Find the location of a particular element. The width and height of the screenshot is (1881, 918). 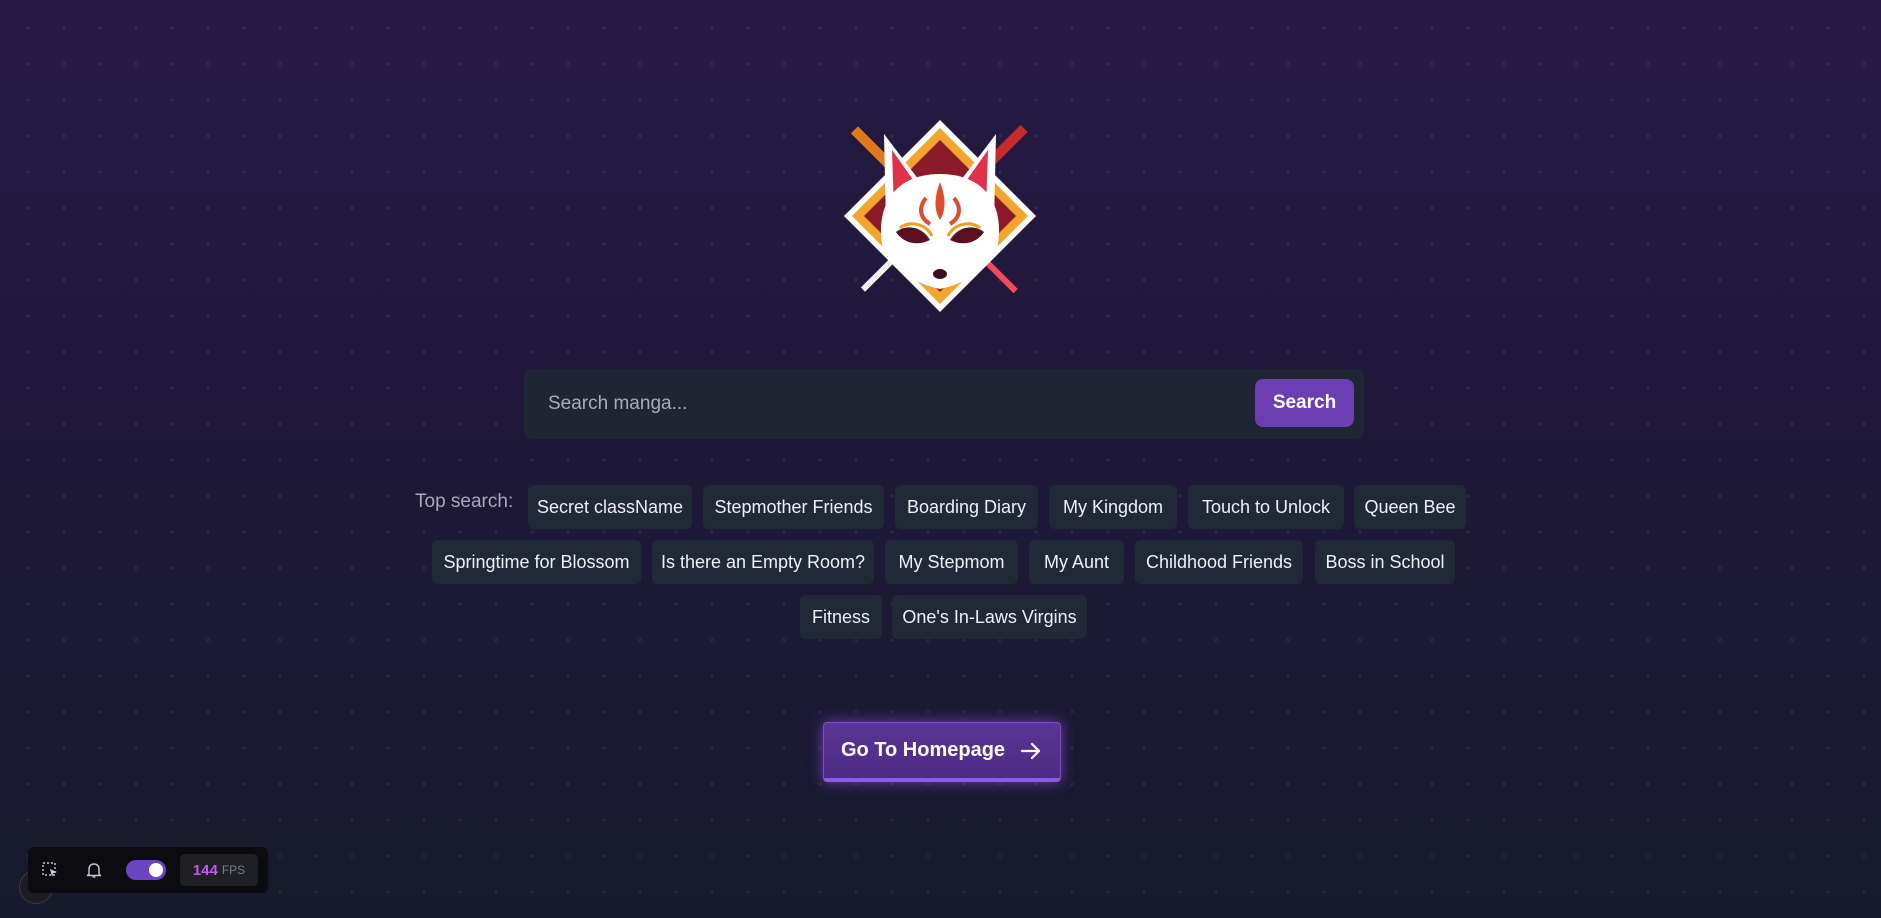

top-search-label: Top search: is located at coordinates (464, 501).